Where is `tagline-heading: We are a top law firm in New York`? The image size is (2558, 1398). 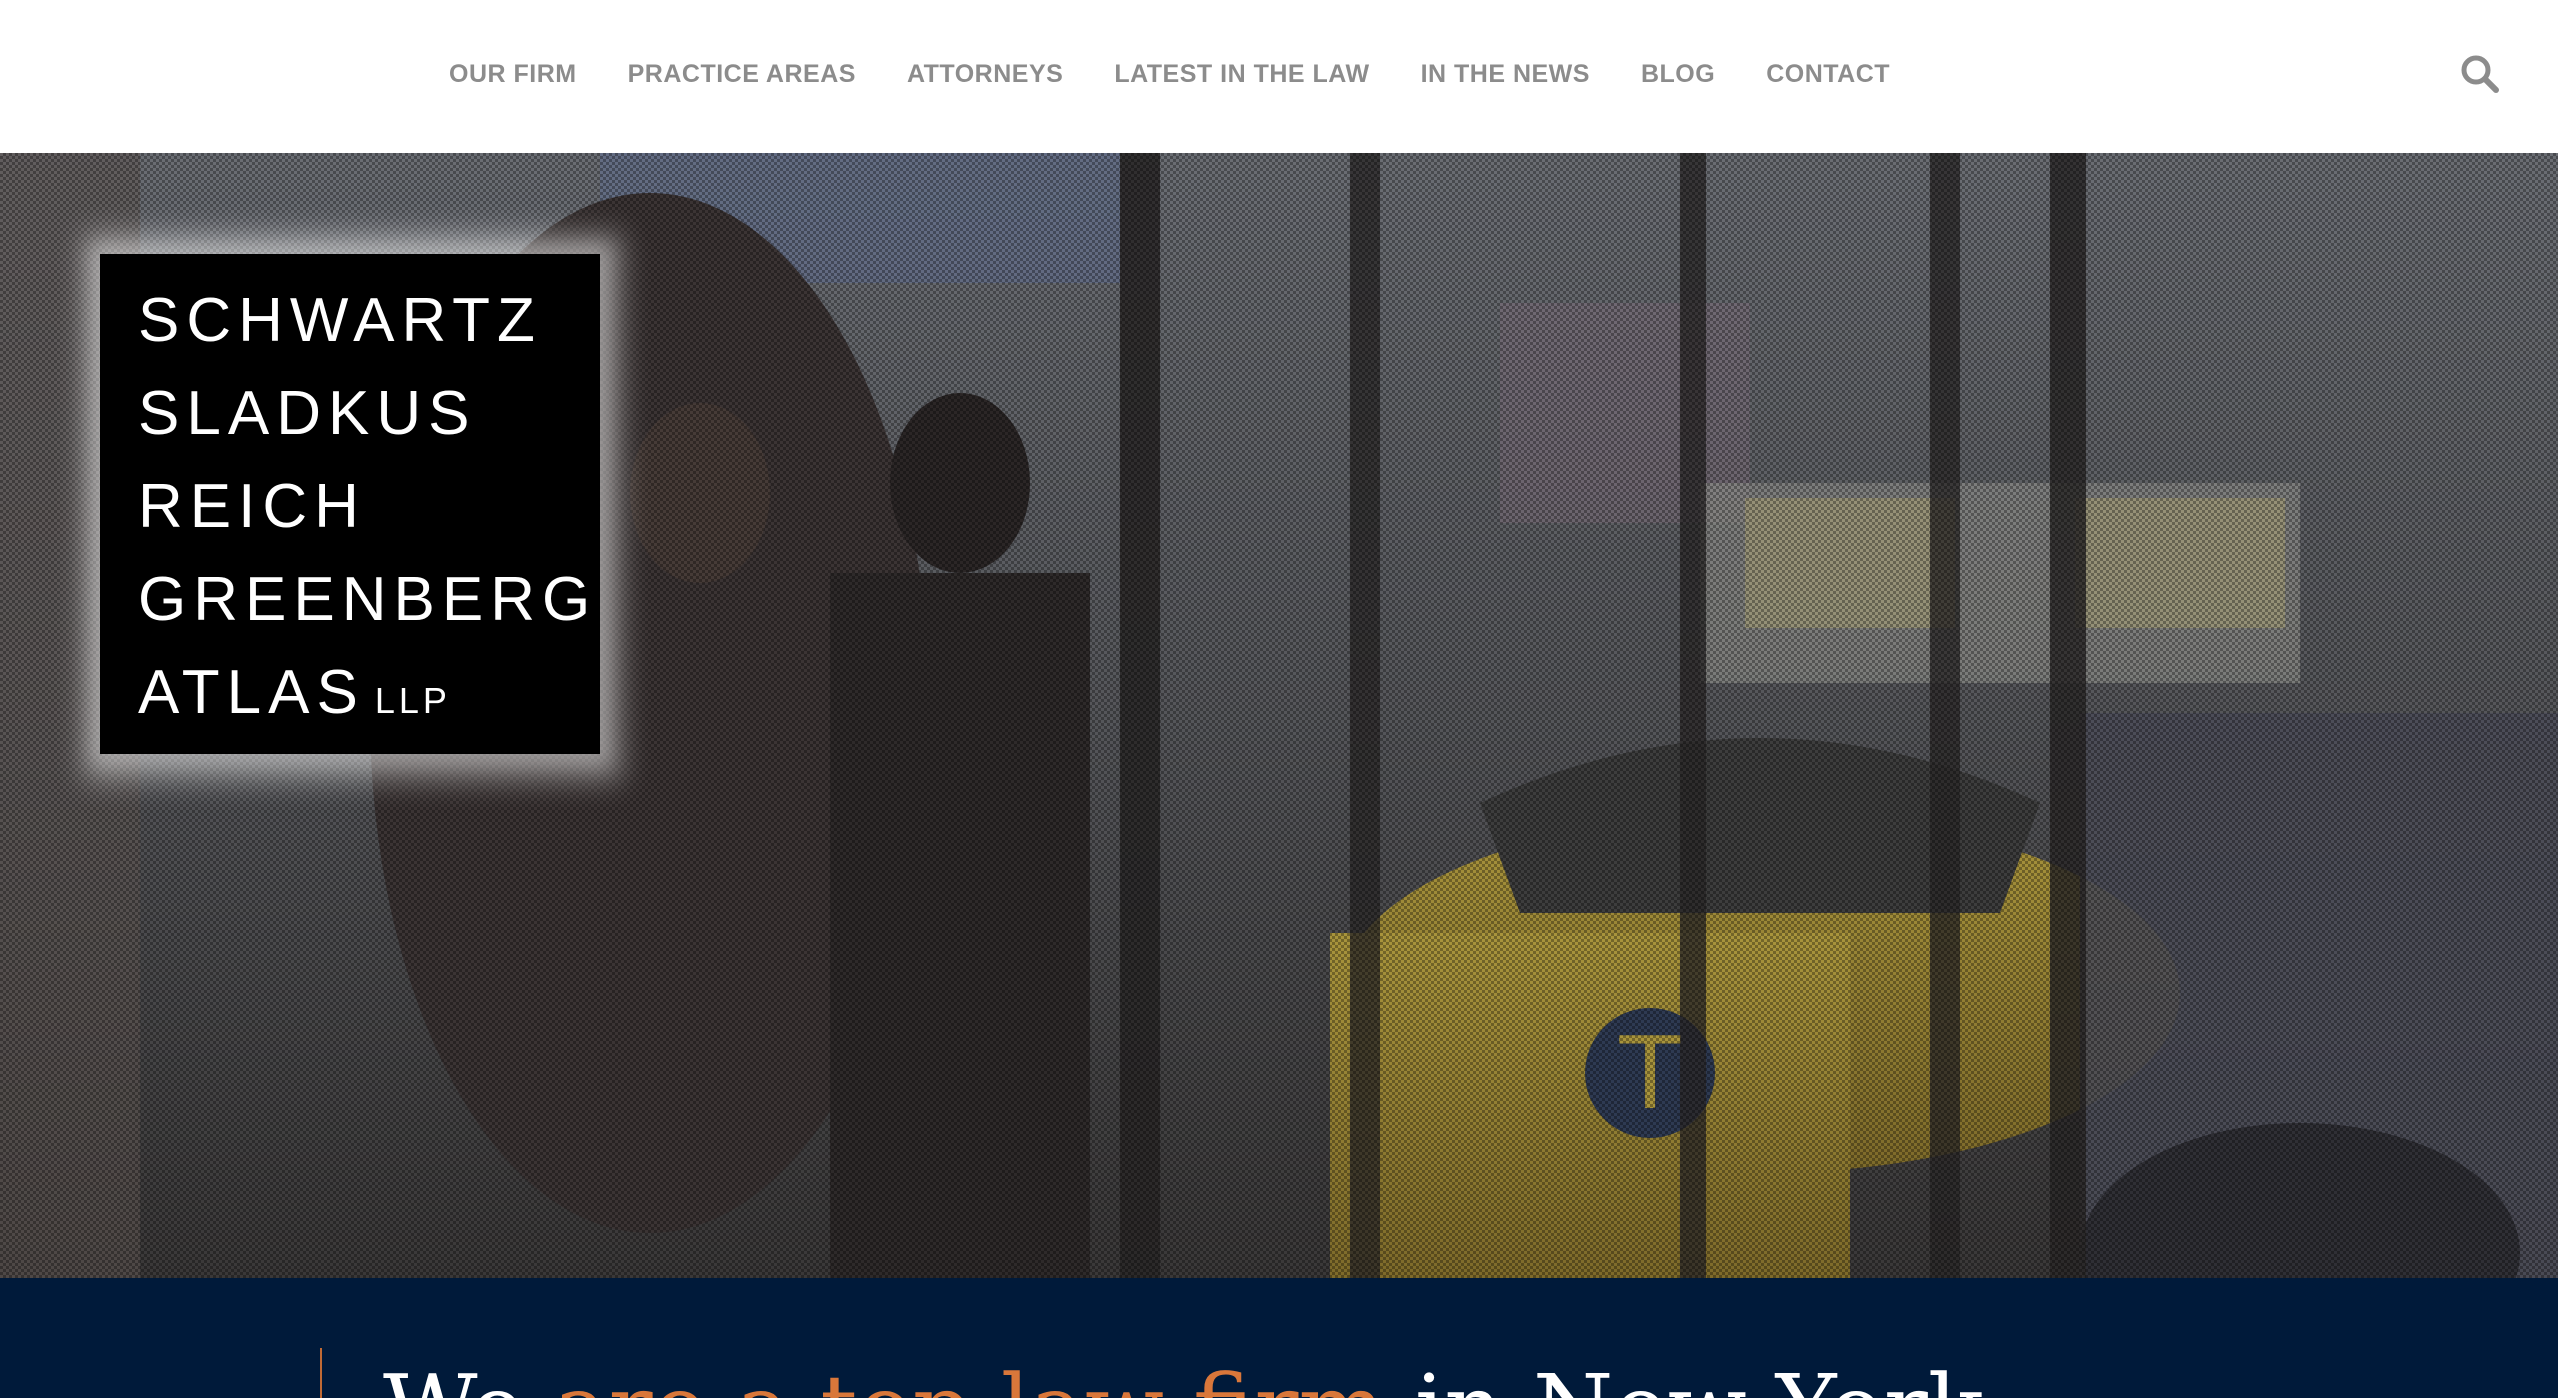 tagline-heading: We are a top law firm in New York is located at coordinates (1183, 1380).